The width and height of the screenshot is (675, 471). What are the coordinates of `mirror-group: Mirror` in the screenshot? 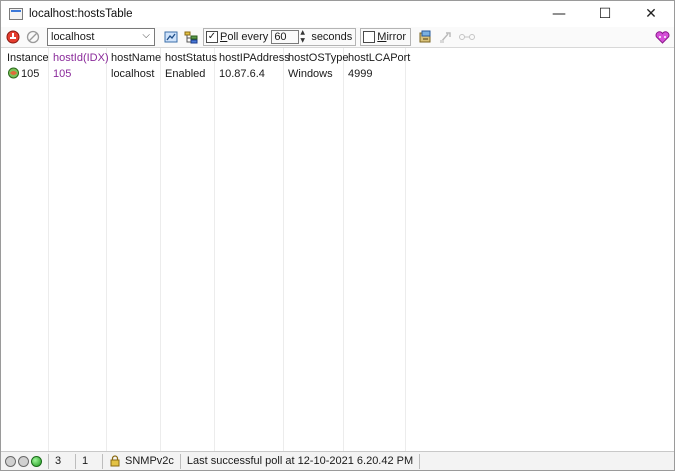 It's located at (386, 37).